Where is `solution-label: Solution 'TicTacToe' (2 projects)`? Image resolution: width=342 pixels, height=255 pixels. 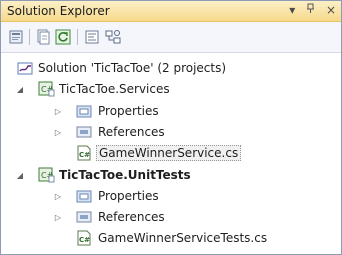
solution-label: Solution 'TicTacToe' (2 projects) is located at coordinates (132, 68).